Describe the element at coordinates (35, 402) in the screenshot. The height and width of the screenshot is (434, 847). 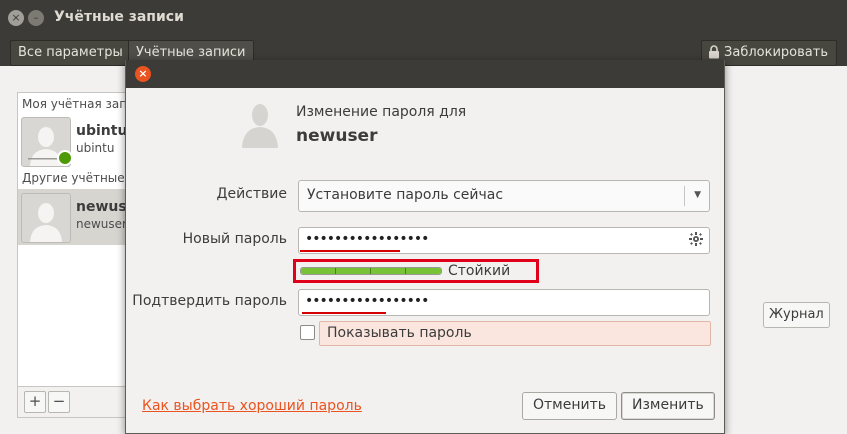
I see `add-user-button: +` at that location.